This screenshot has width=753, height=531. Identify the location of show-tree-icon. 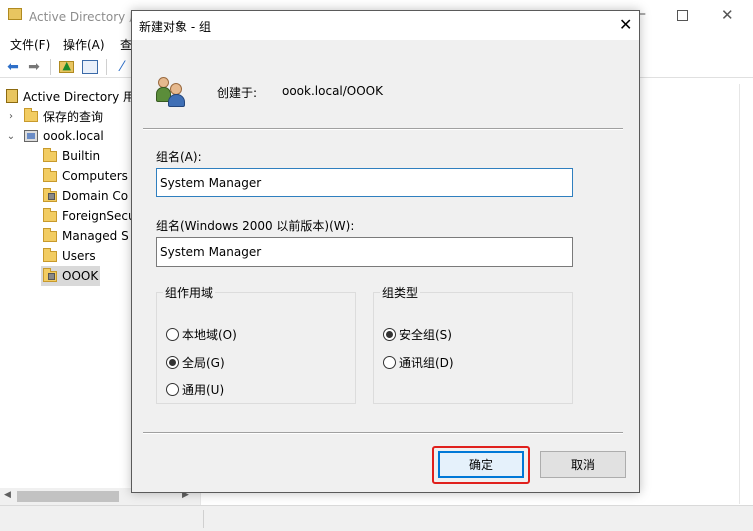
(90, 67).